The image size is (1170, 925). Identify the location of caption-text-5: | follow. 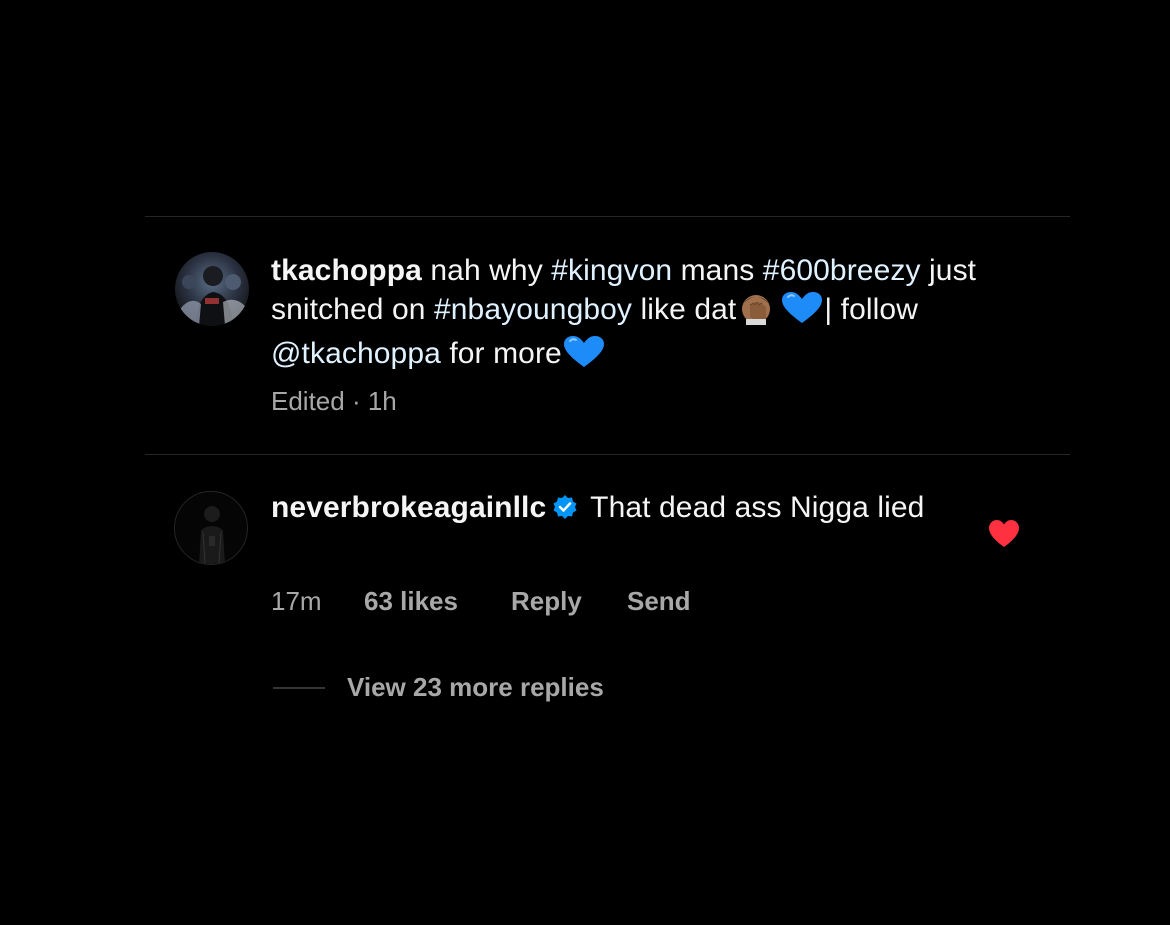
(871, 309).